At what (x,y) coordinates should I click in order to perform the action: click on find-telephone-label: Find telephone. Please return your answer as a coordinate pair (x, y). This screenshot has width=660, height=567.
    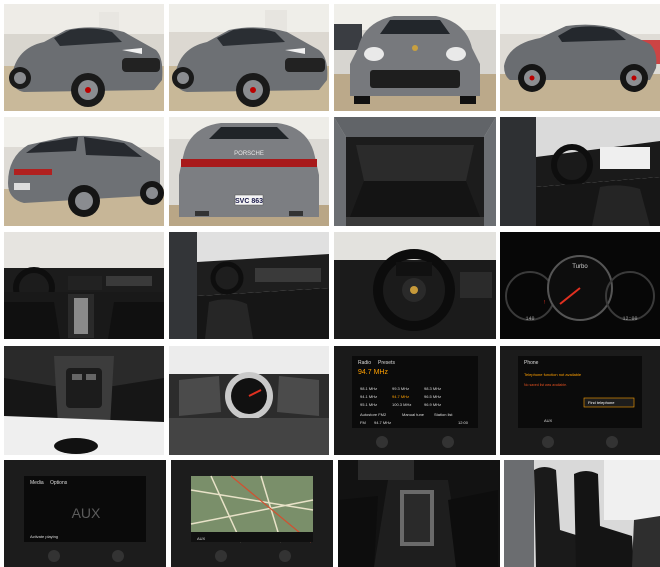
    Looking at the image, I should click on (601, 402).